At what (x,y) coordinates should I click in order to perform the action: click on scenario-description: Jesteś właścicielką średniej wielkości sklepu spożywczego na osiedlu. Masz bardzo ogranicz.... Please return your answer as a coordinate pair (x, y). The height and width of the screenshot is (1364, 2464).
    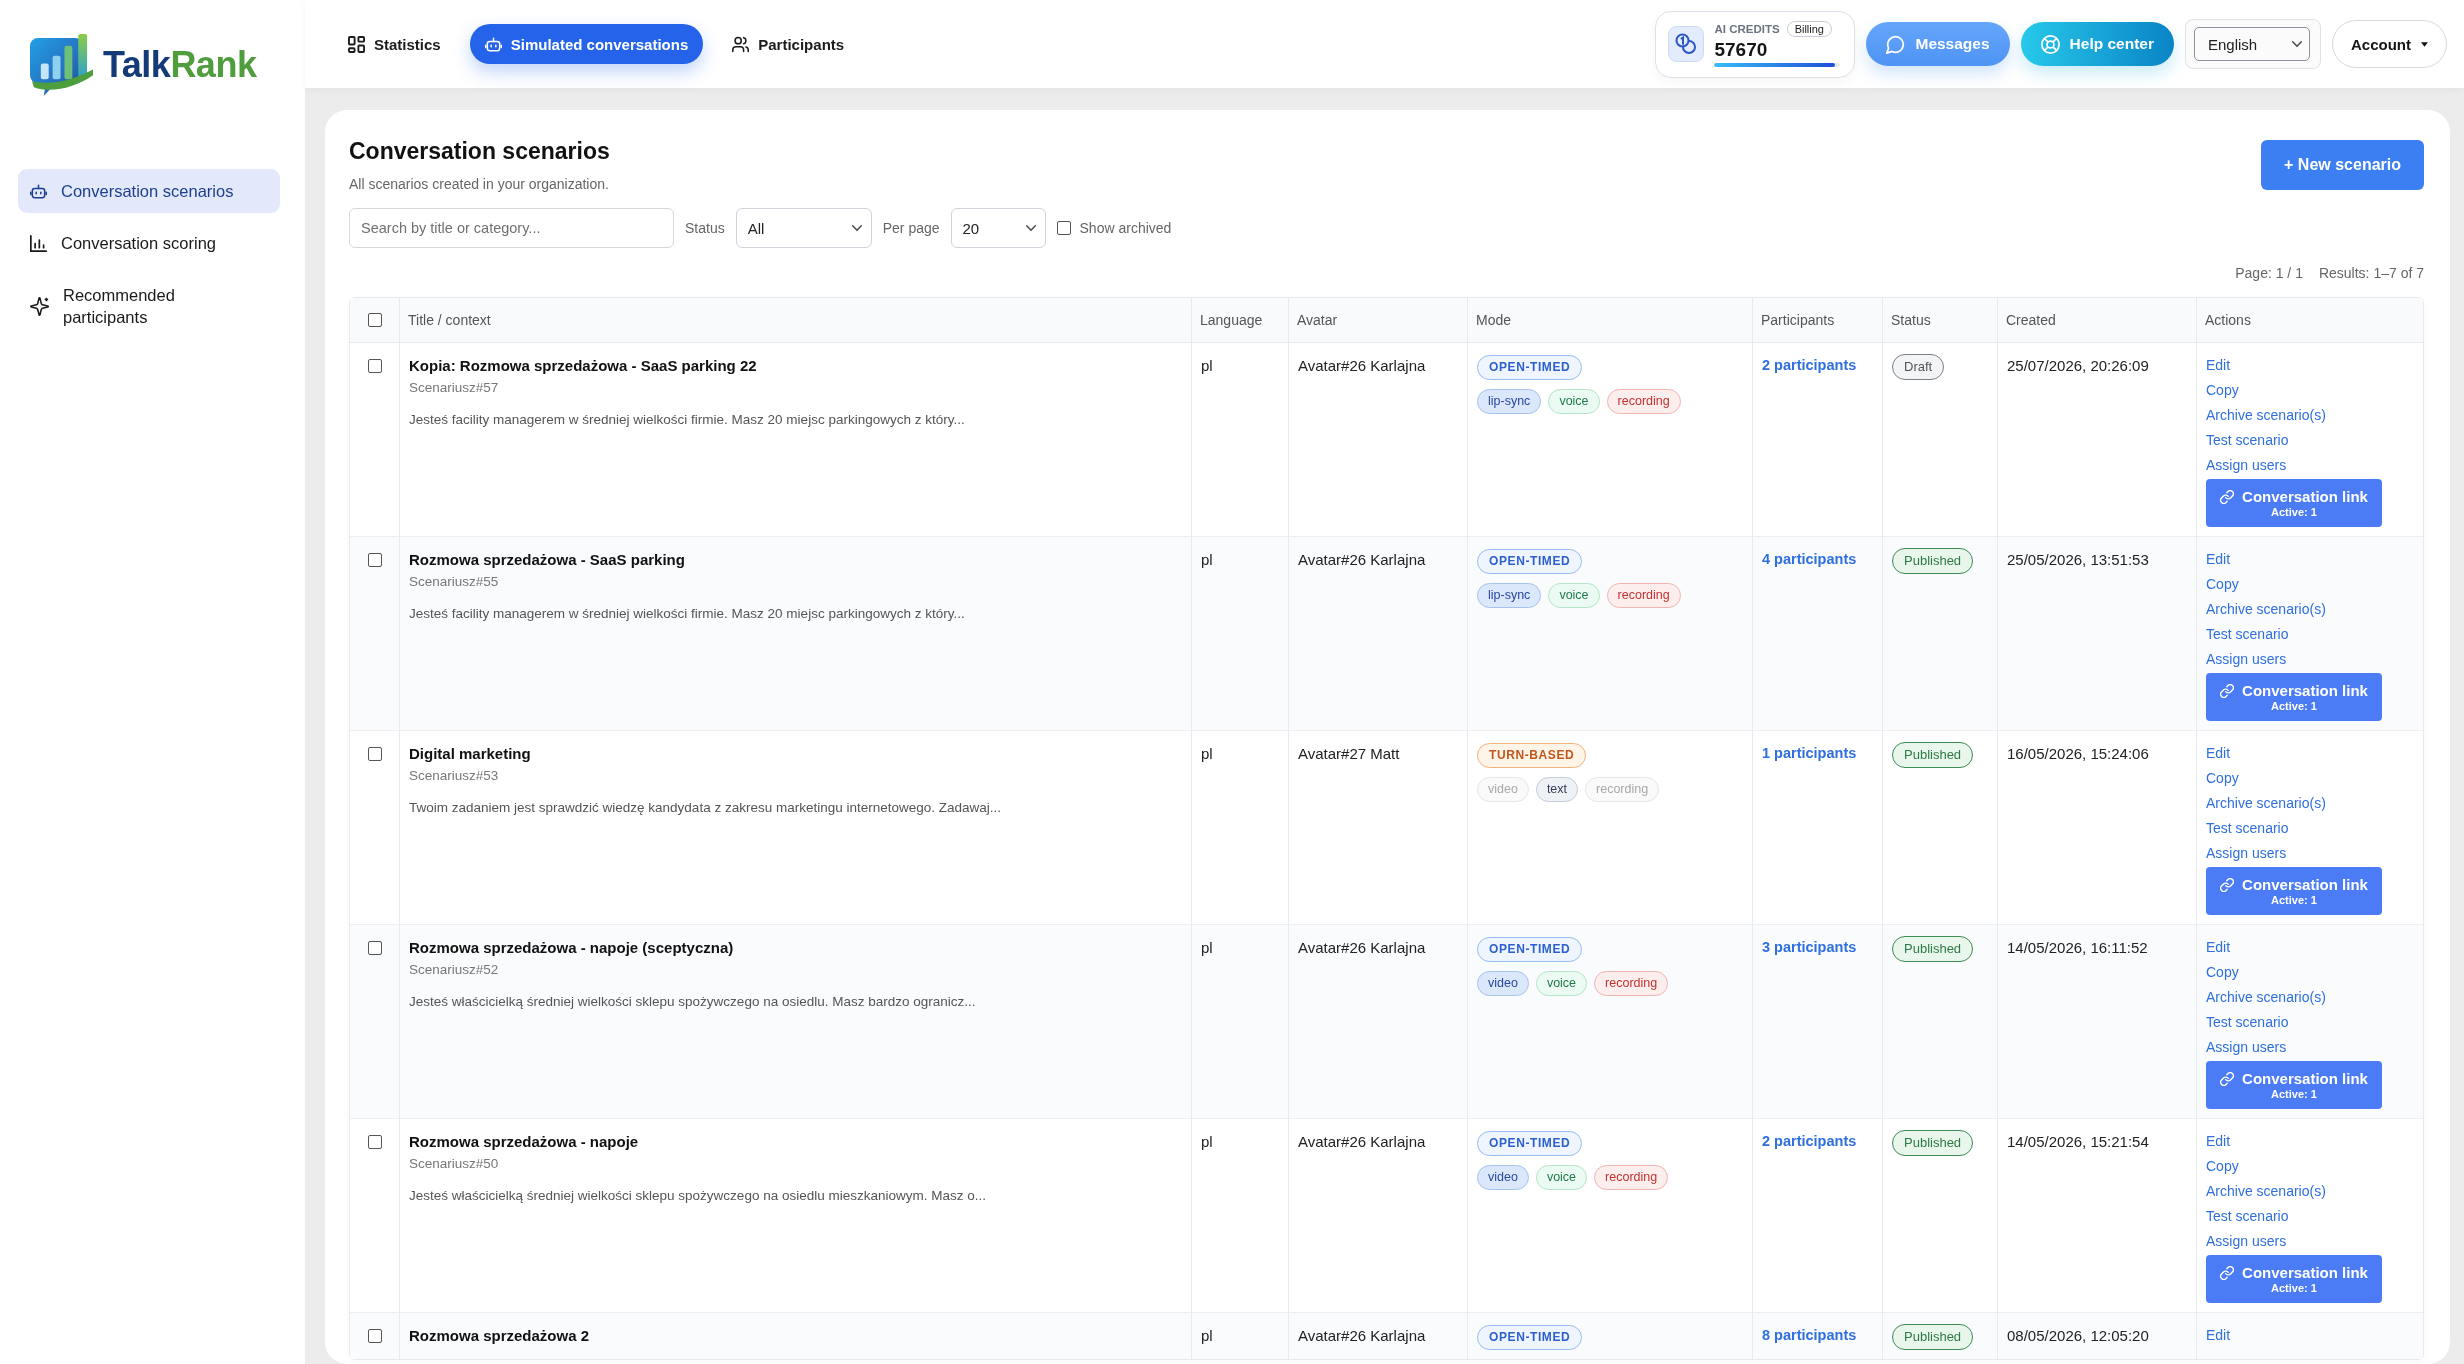
    Looking at the image, I should click on (693, 1002).